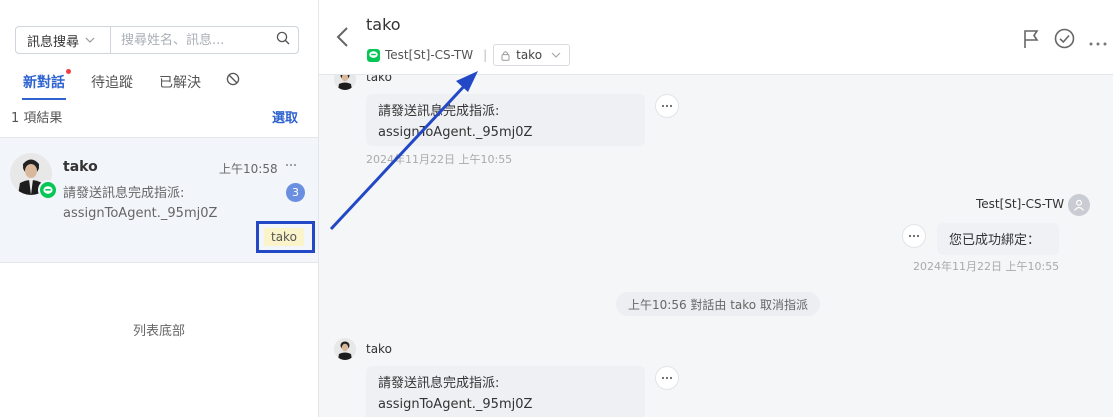 This screenshot has height=417, width=1113. What do you see at coordinates (1079, 205) in the screenshot?
I see `user-icon` at bounding box center [1079, 205].